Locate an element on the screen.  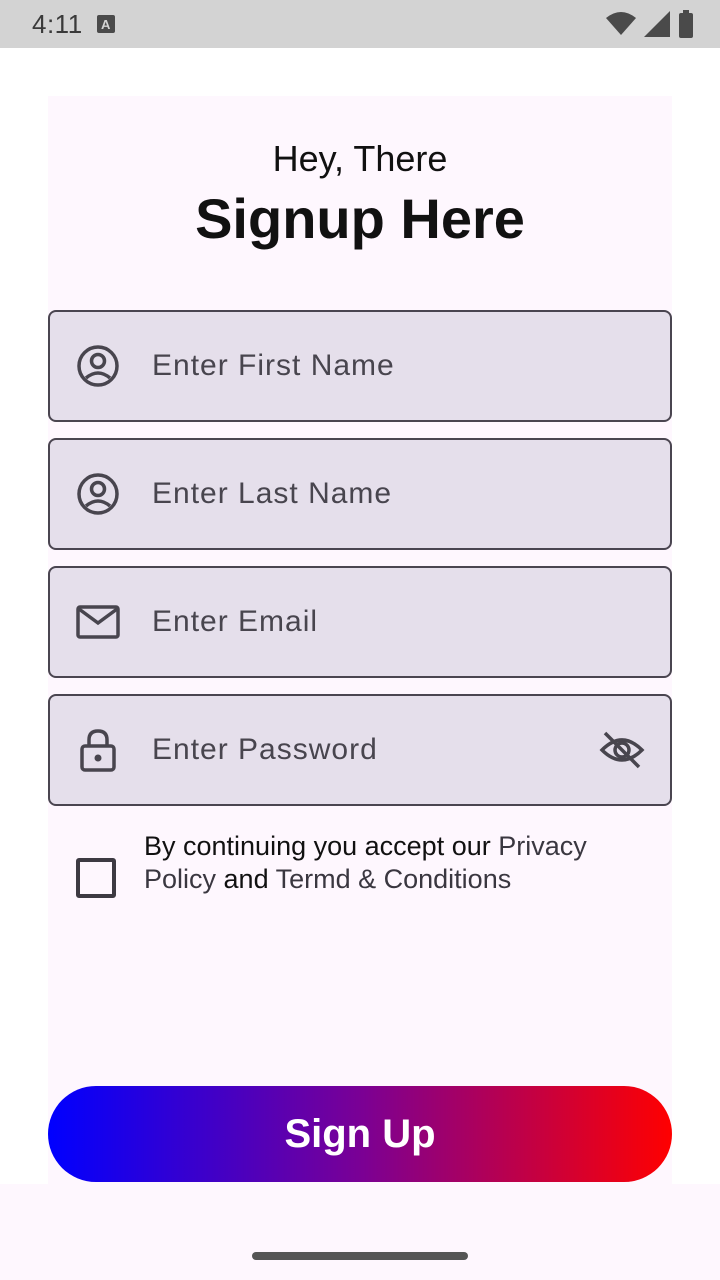
signal-icon is located at coordinates (657, 24).